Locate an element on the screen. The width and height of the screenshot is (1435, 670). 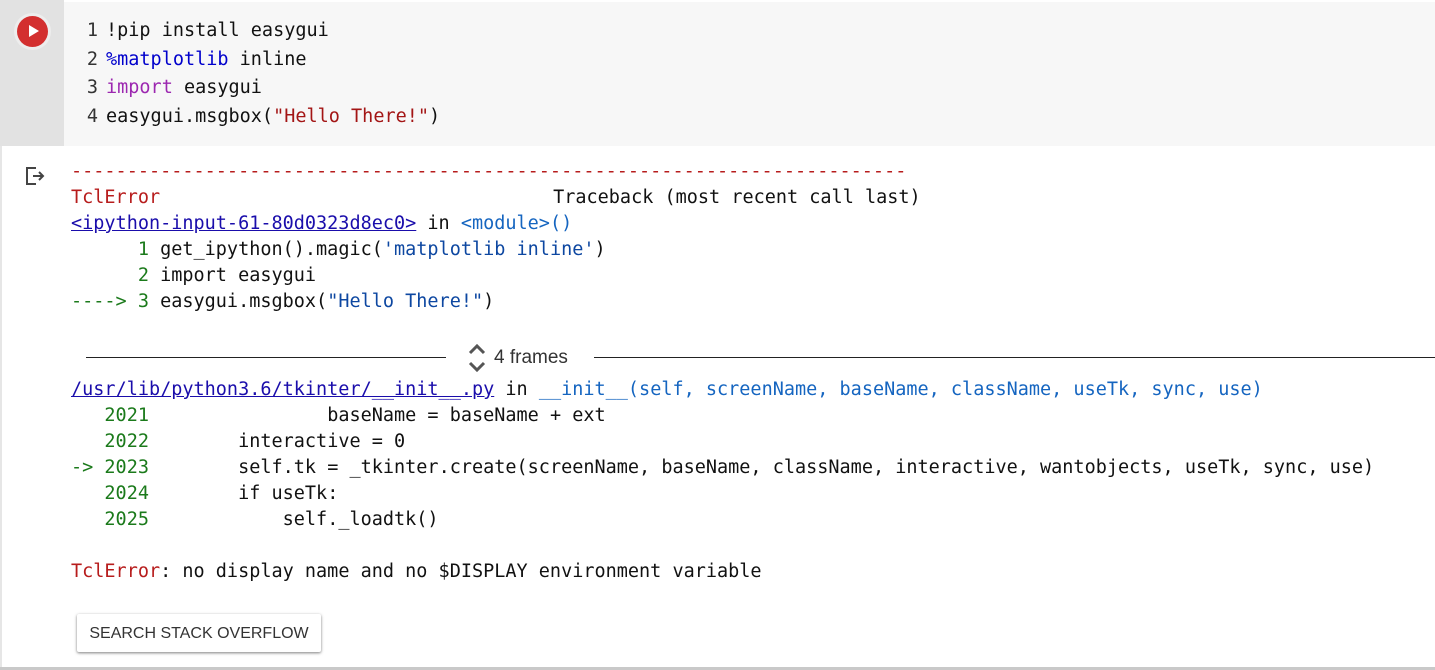
traceback-line: 2025 self._loadtk() is located at coordinates (255, 520).